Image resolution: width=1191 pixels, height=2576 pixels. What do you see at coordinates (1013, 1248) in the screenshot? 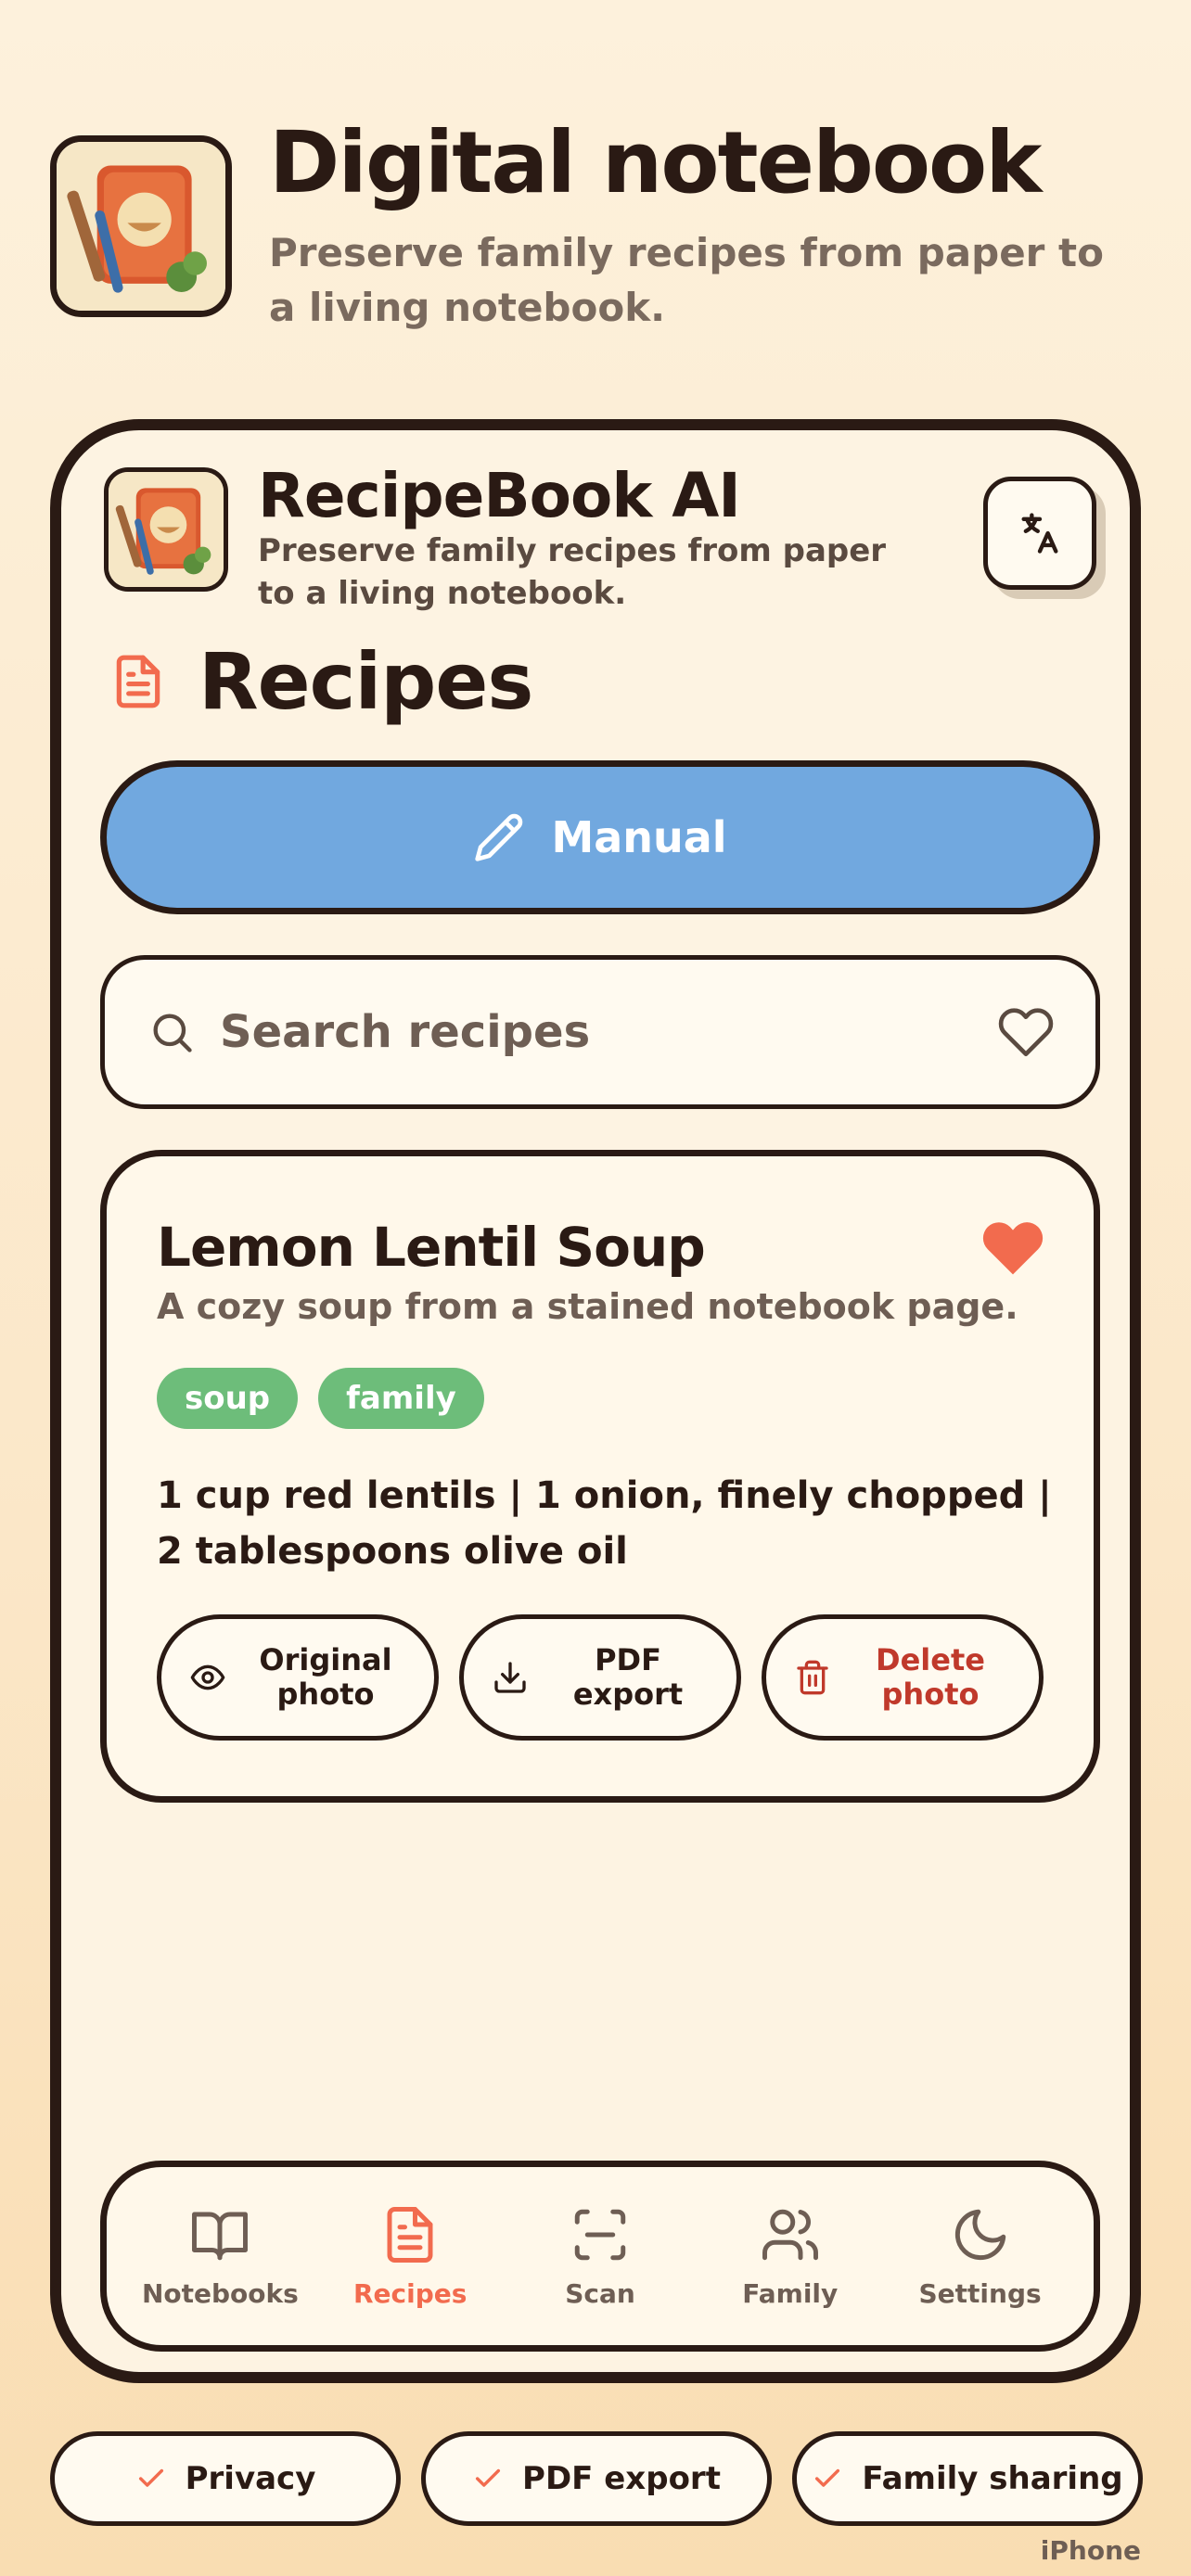
I see `heart-filled-icon` at bounding box center [1013, 1248].